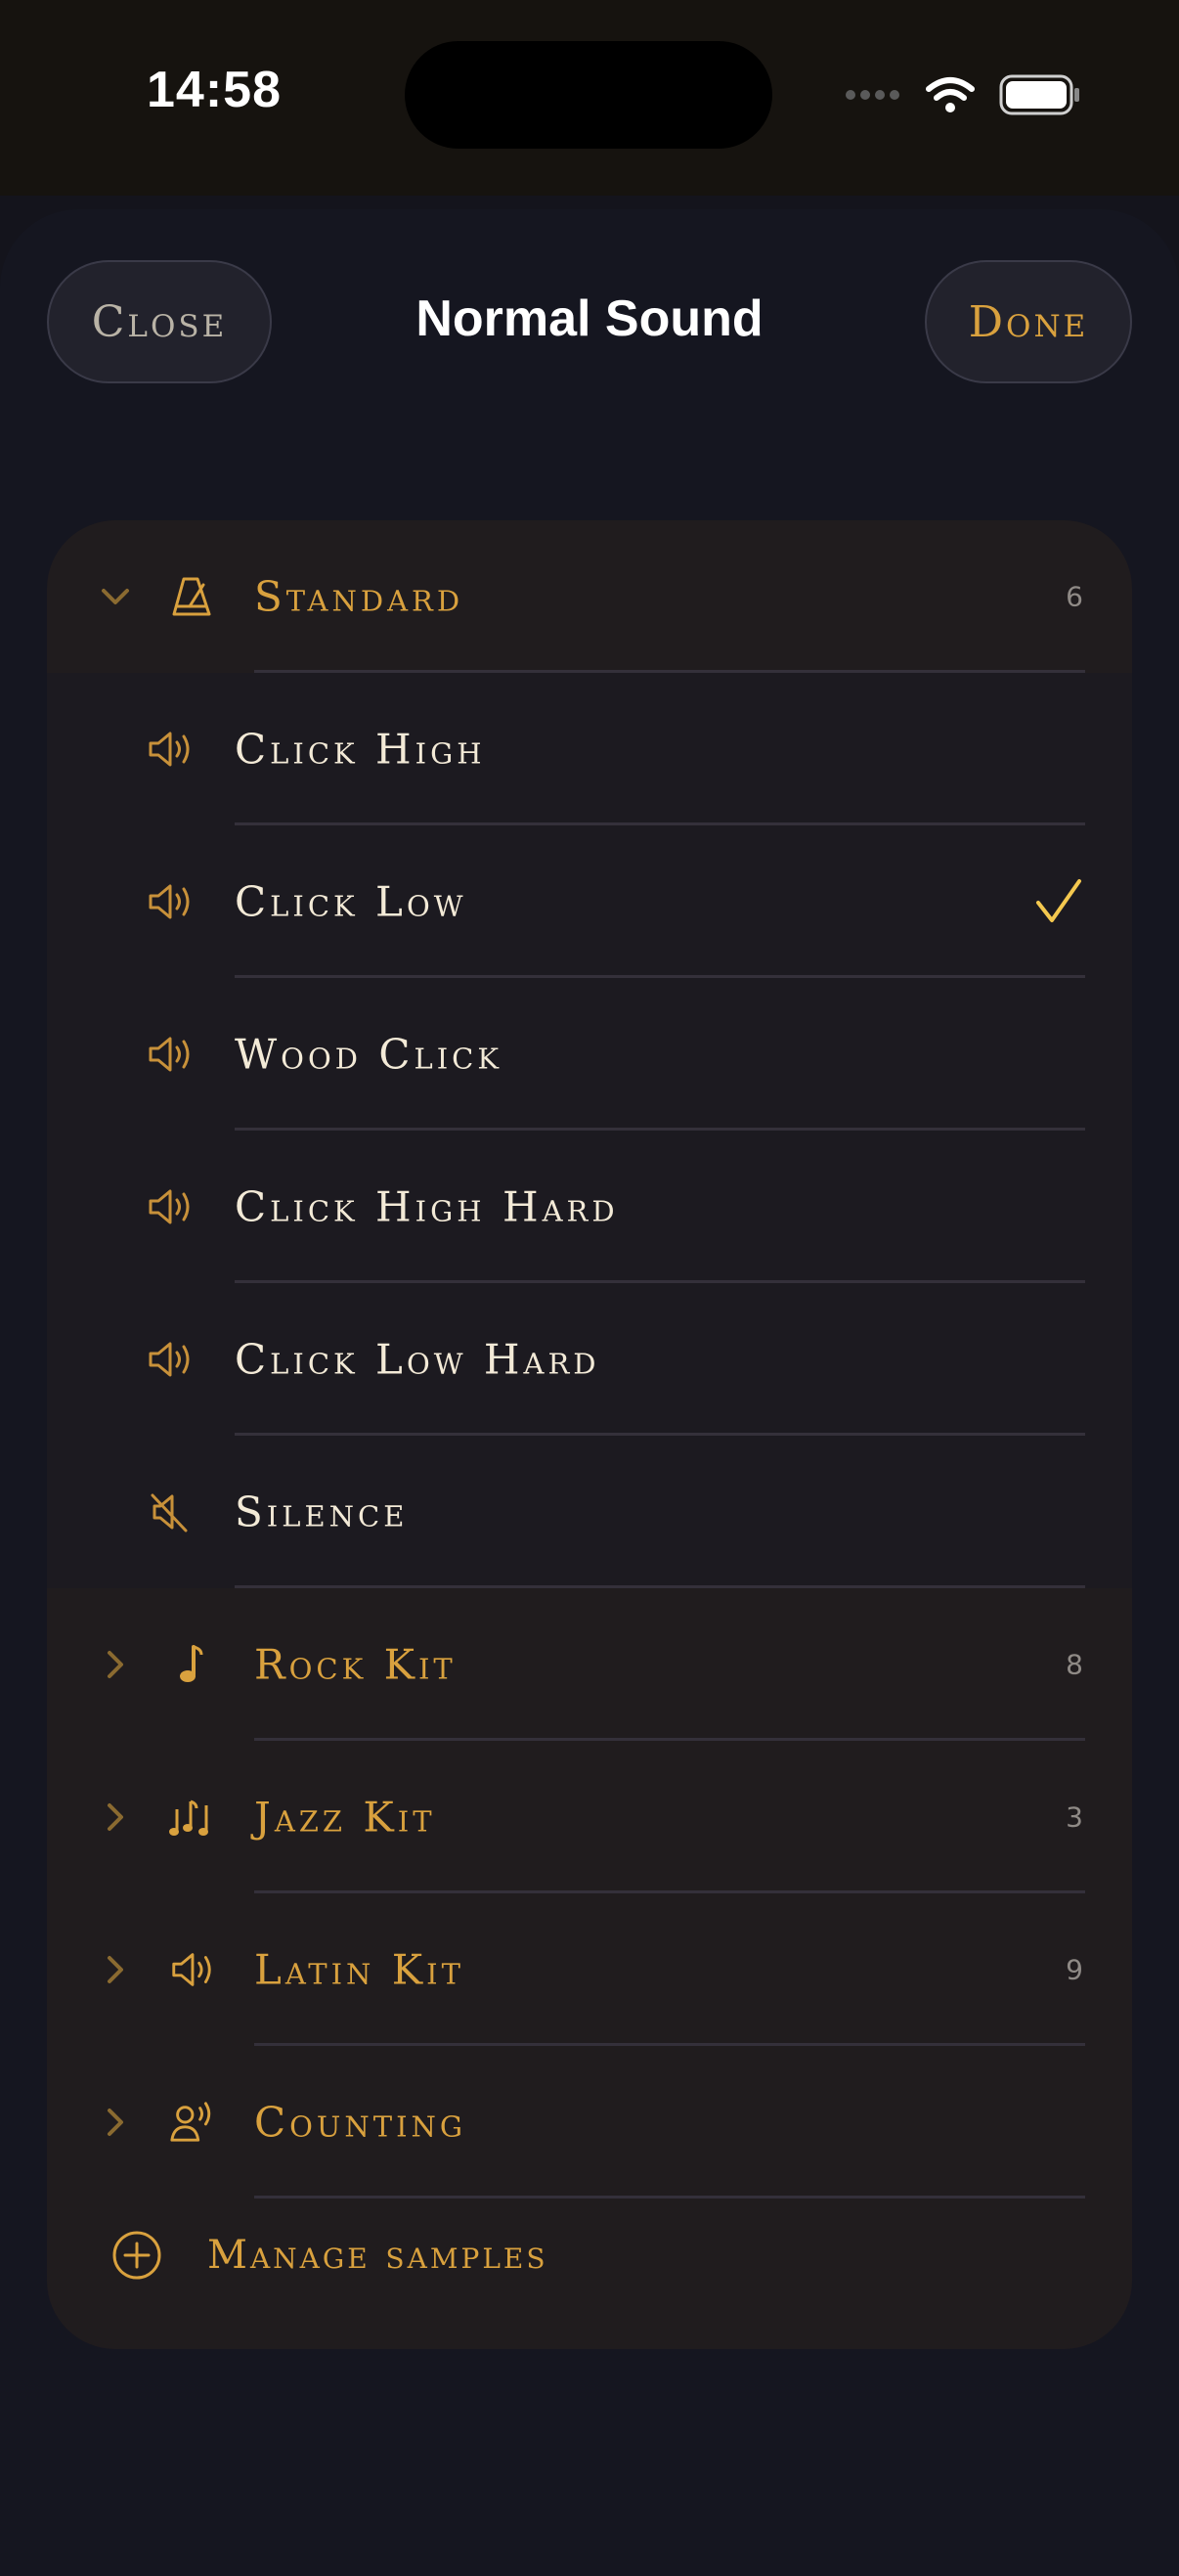 The width and height of the screenshot is (1179, 2576). Describe the element at coordinates (589, 2122) in the screenshot. I see `group-row-counting: Counting` at that location.